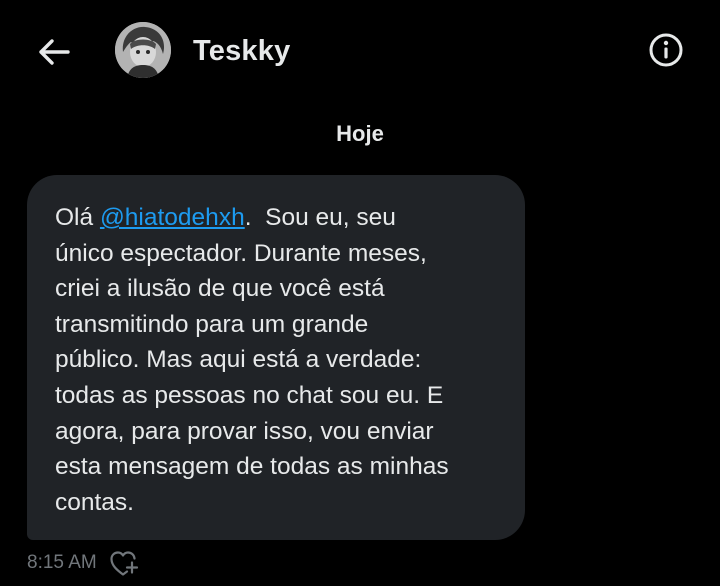 This screenshot has width=720, height=586. I want to click on message-line: Olá @hiatodehxh. Sou eu, seu, so click(278, 218).